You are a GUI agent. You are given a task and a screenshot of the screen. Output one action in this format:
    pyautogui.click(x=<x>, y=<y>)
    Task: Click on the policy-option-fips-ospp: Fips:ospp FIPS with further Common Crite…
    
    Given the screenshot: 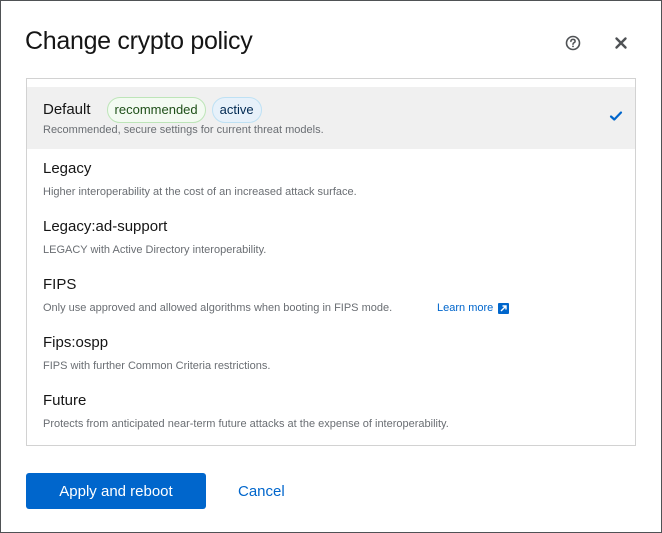 What is the action you would take?
    pyautogui.click(x=331, y=354)
    